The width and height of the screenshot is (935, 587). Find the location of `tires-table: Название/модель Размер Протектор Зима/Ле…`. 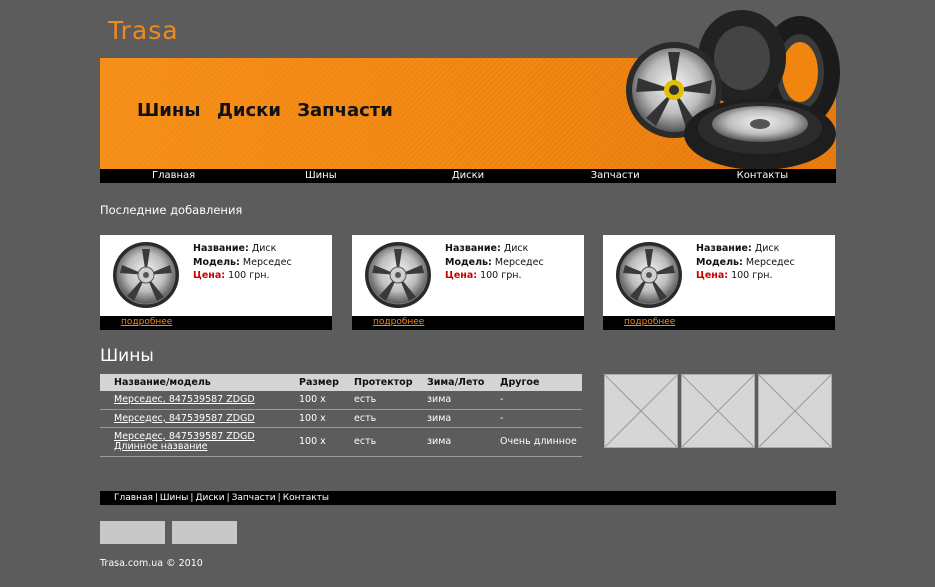

tires-table: Название/модель Размер Протектор Зима/Ле… is located at coordinates (341, 415).